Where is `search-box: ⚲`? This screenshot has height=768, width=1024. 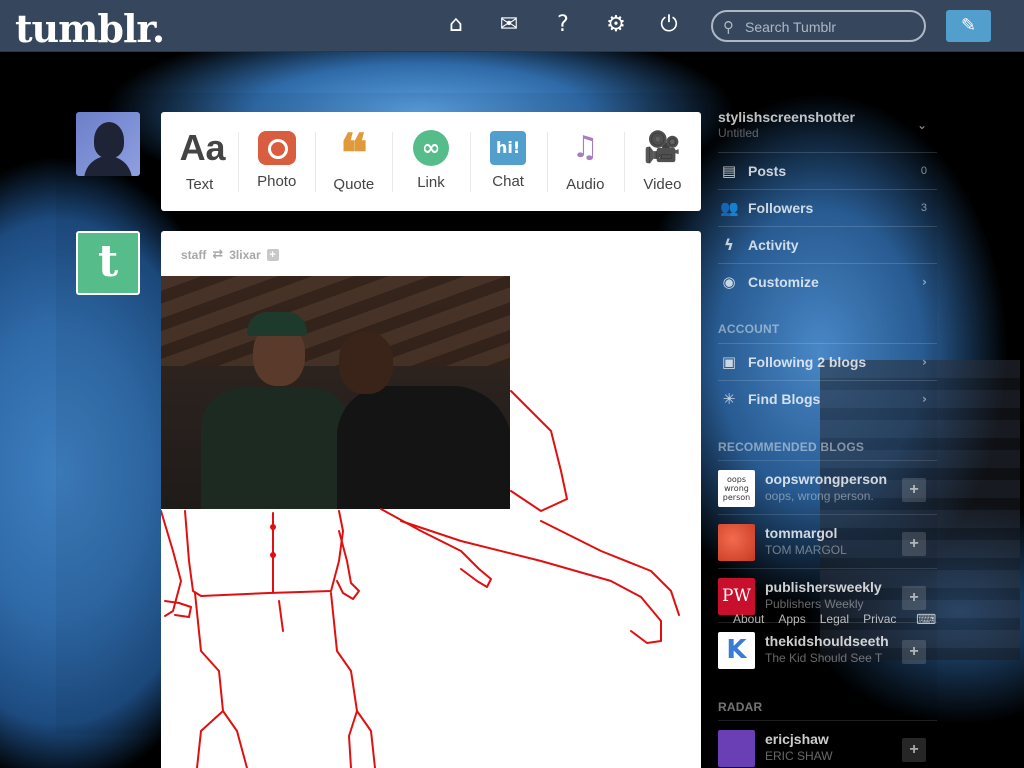
search-box: ⚲ is located at coordinates (818, 26).